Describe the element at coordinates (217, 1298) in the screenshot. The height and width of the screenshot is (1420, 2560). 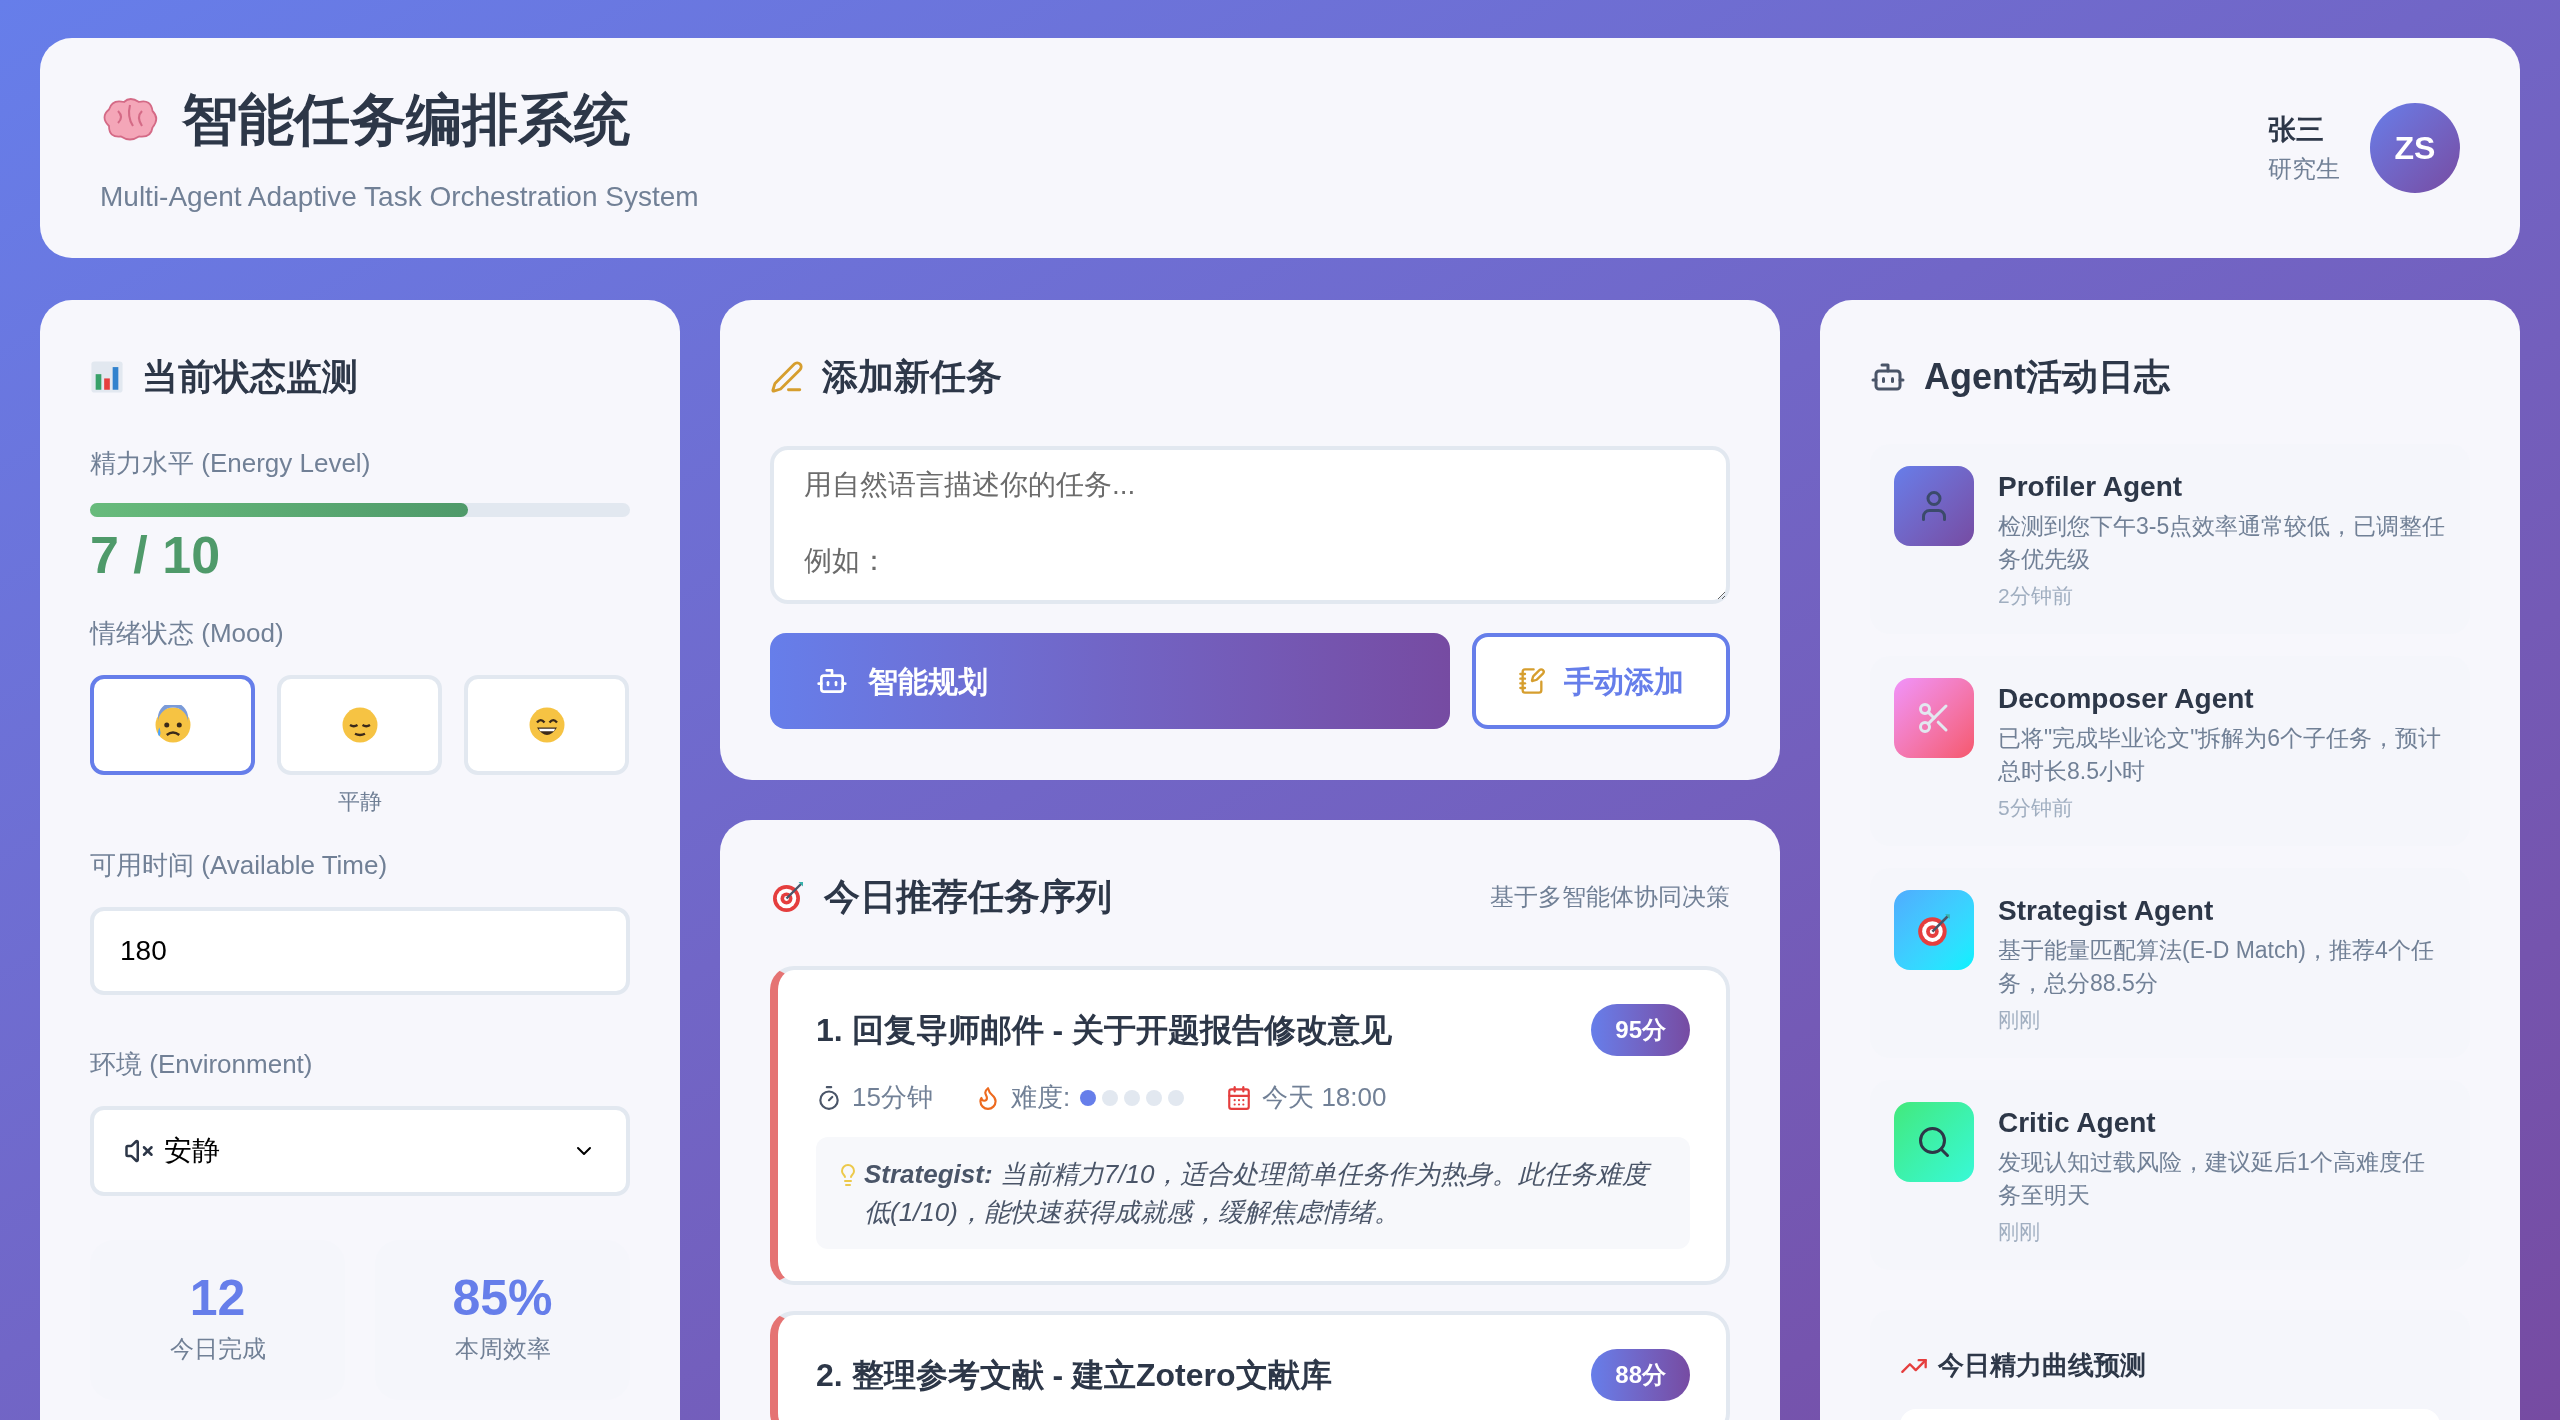
I see `stat-value: 12` at that location.